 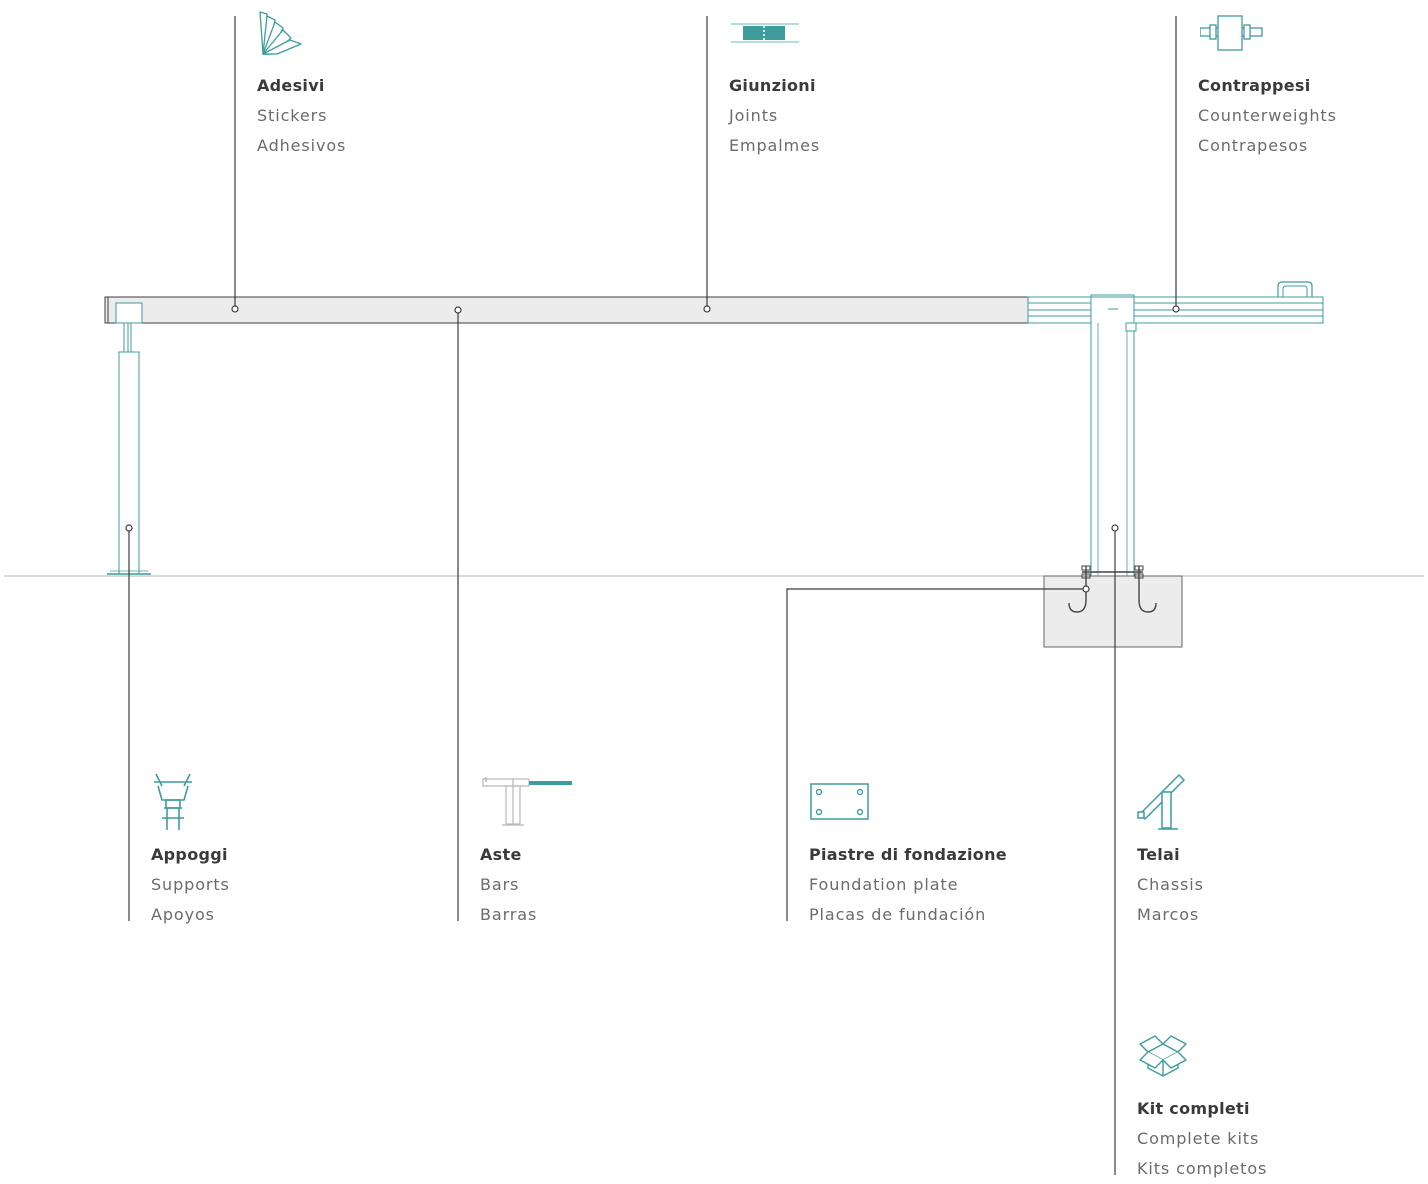 What do you see at coordinates (908, 854) in the screenshot?
I see `part-name: Piastre di fondazione` at bounding box center [908, 854].